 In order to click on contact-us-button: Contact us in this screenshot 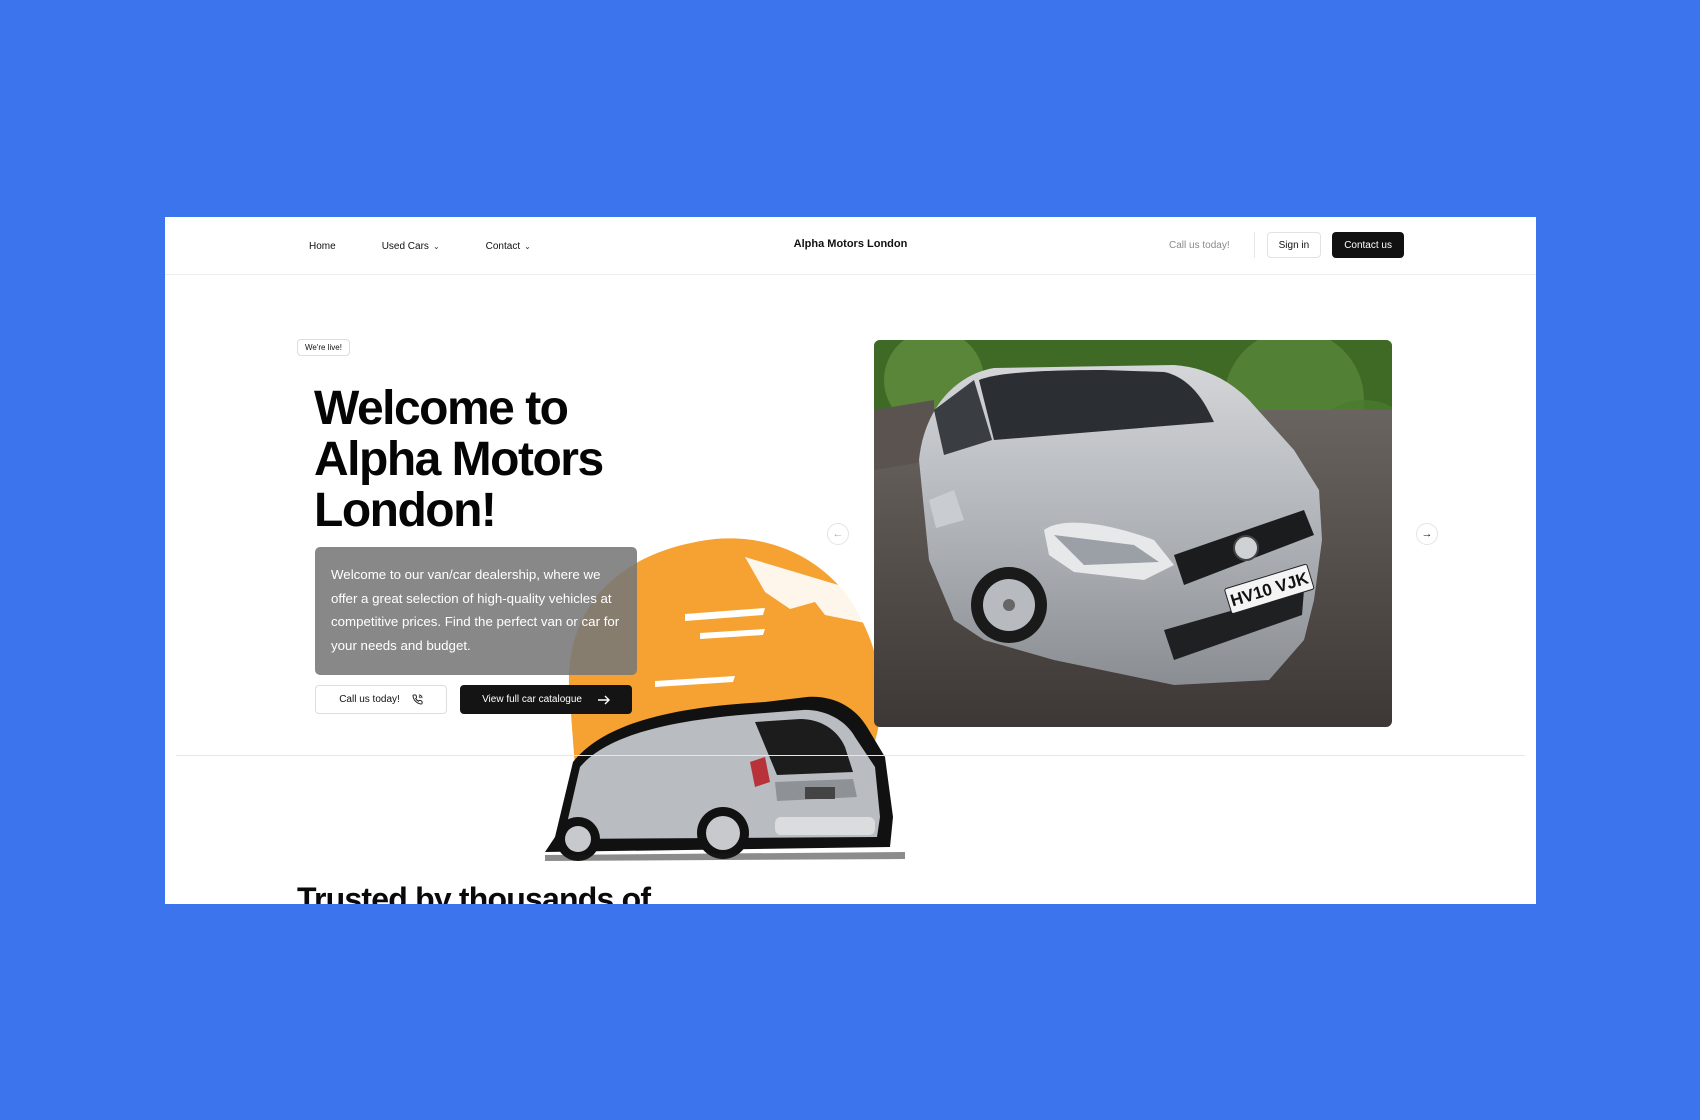, I will do `click(1368, 245)`.